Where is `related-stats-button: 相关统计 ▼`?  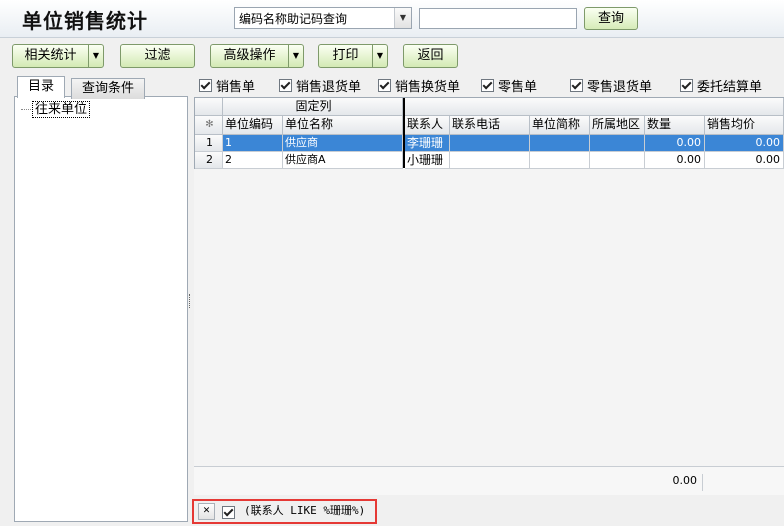
related-stats-button: 相关统计 ▼ is located at coordinates (58, 56).